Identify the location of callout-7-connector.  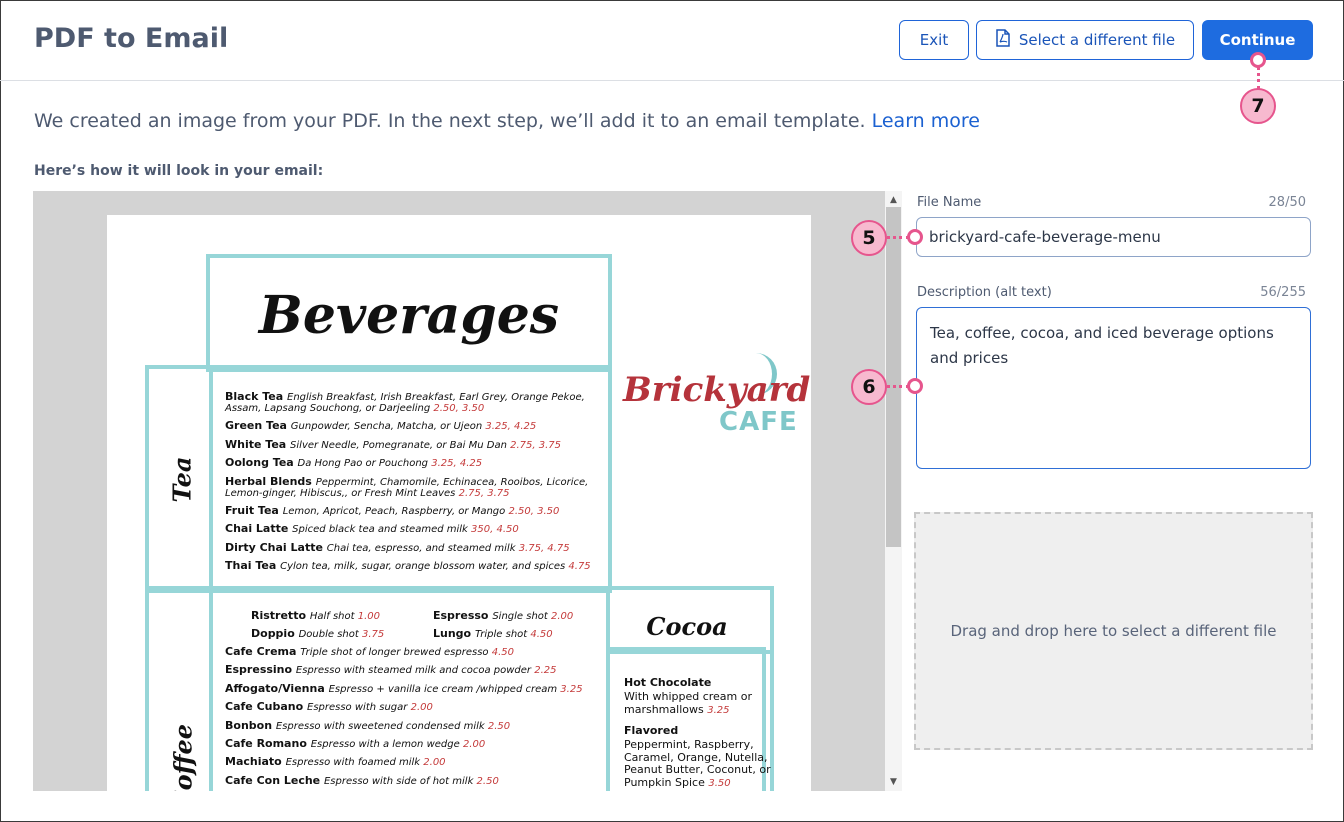
(1258, 78).